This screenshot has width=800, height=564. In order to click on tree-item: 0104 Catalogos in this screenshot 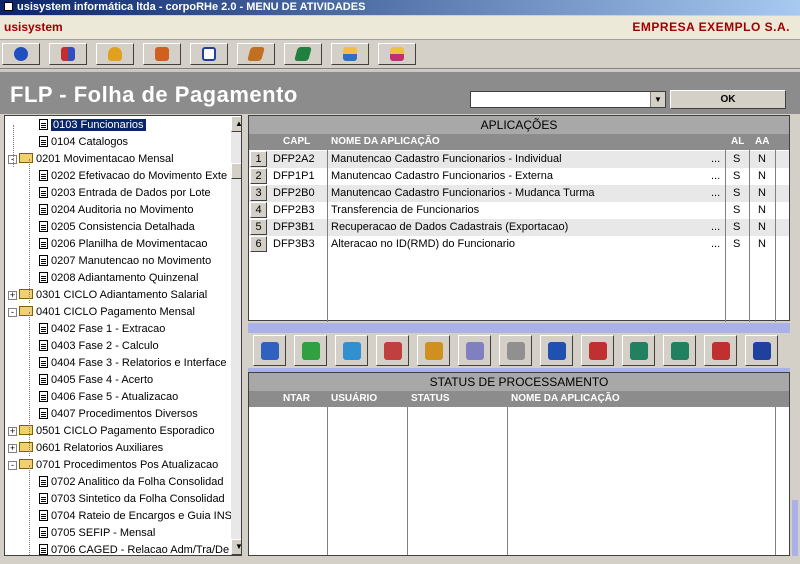, I will do `click(83, 142)`.